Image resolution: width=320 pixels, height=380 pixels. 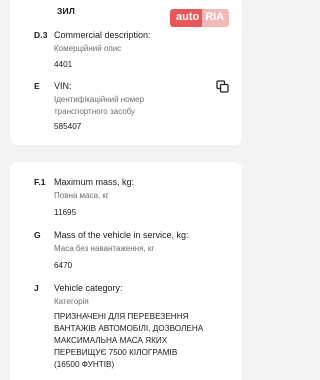 What do you see at coordinates (37, 235) in the screenshot?
I see `field-code: G` at bounding box center [37, 235].